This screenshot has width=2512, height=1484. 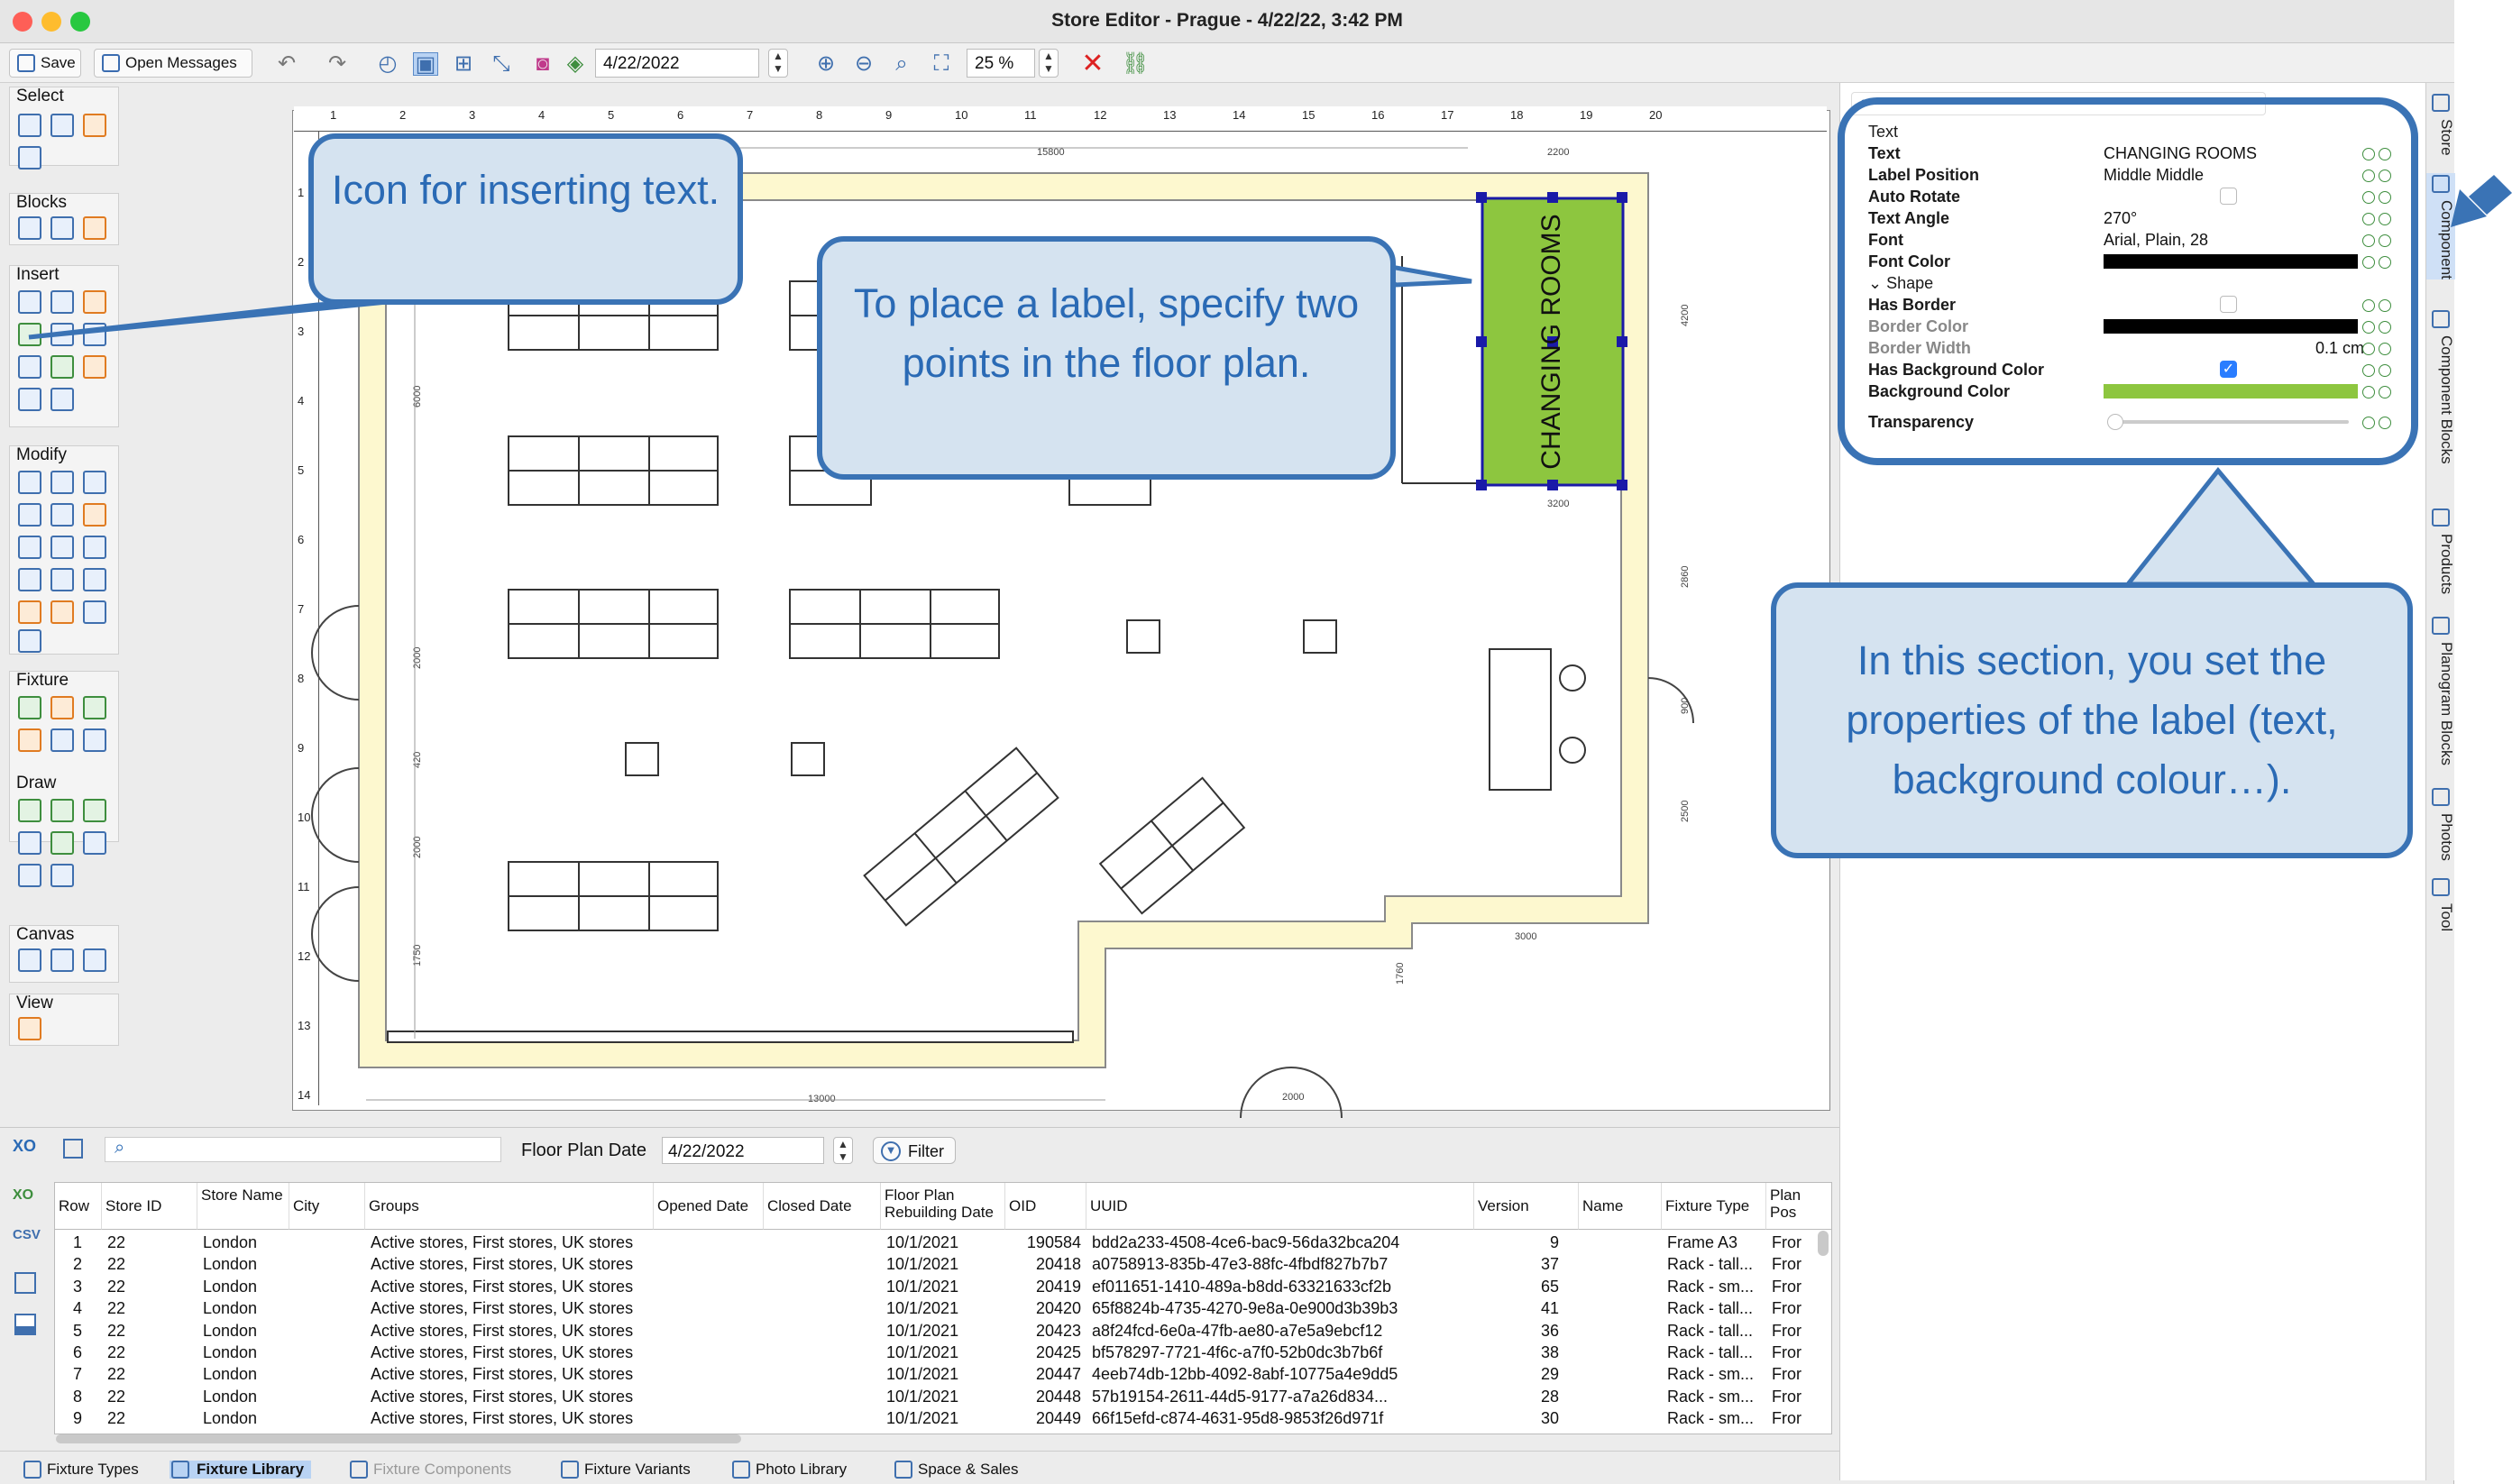 What do you see at coordinates (1620, 1206) in the screenshot?
I see `column-header: Name` at bounding box center [1620, 1206].